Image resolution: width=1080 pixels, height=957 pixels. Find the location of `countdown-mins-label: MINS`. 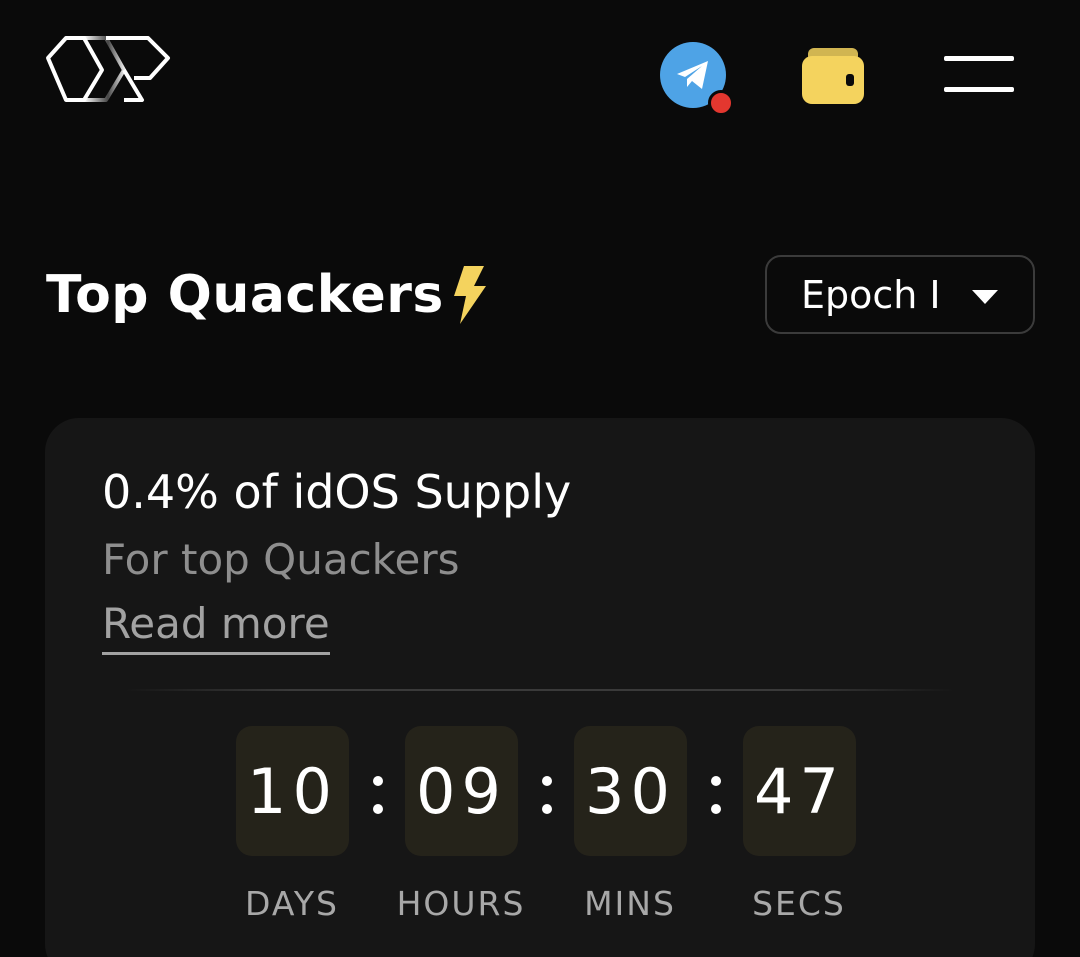

countdown-mins-label: MINS is located at coordinates (630, 903).